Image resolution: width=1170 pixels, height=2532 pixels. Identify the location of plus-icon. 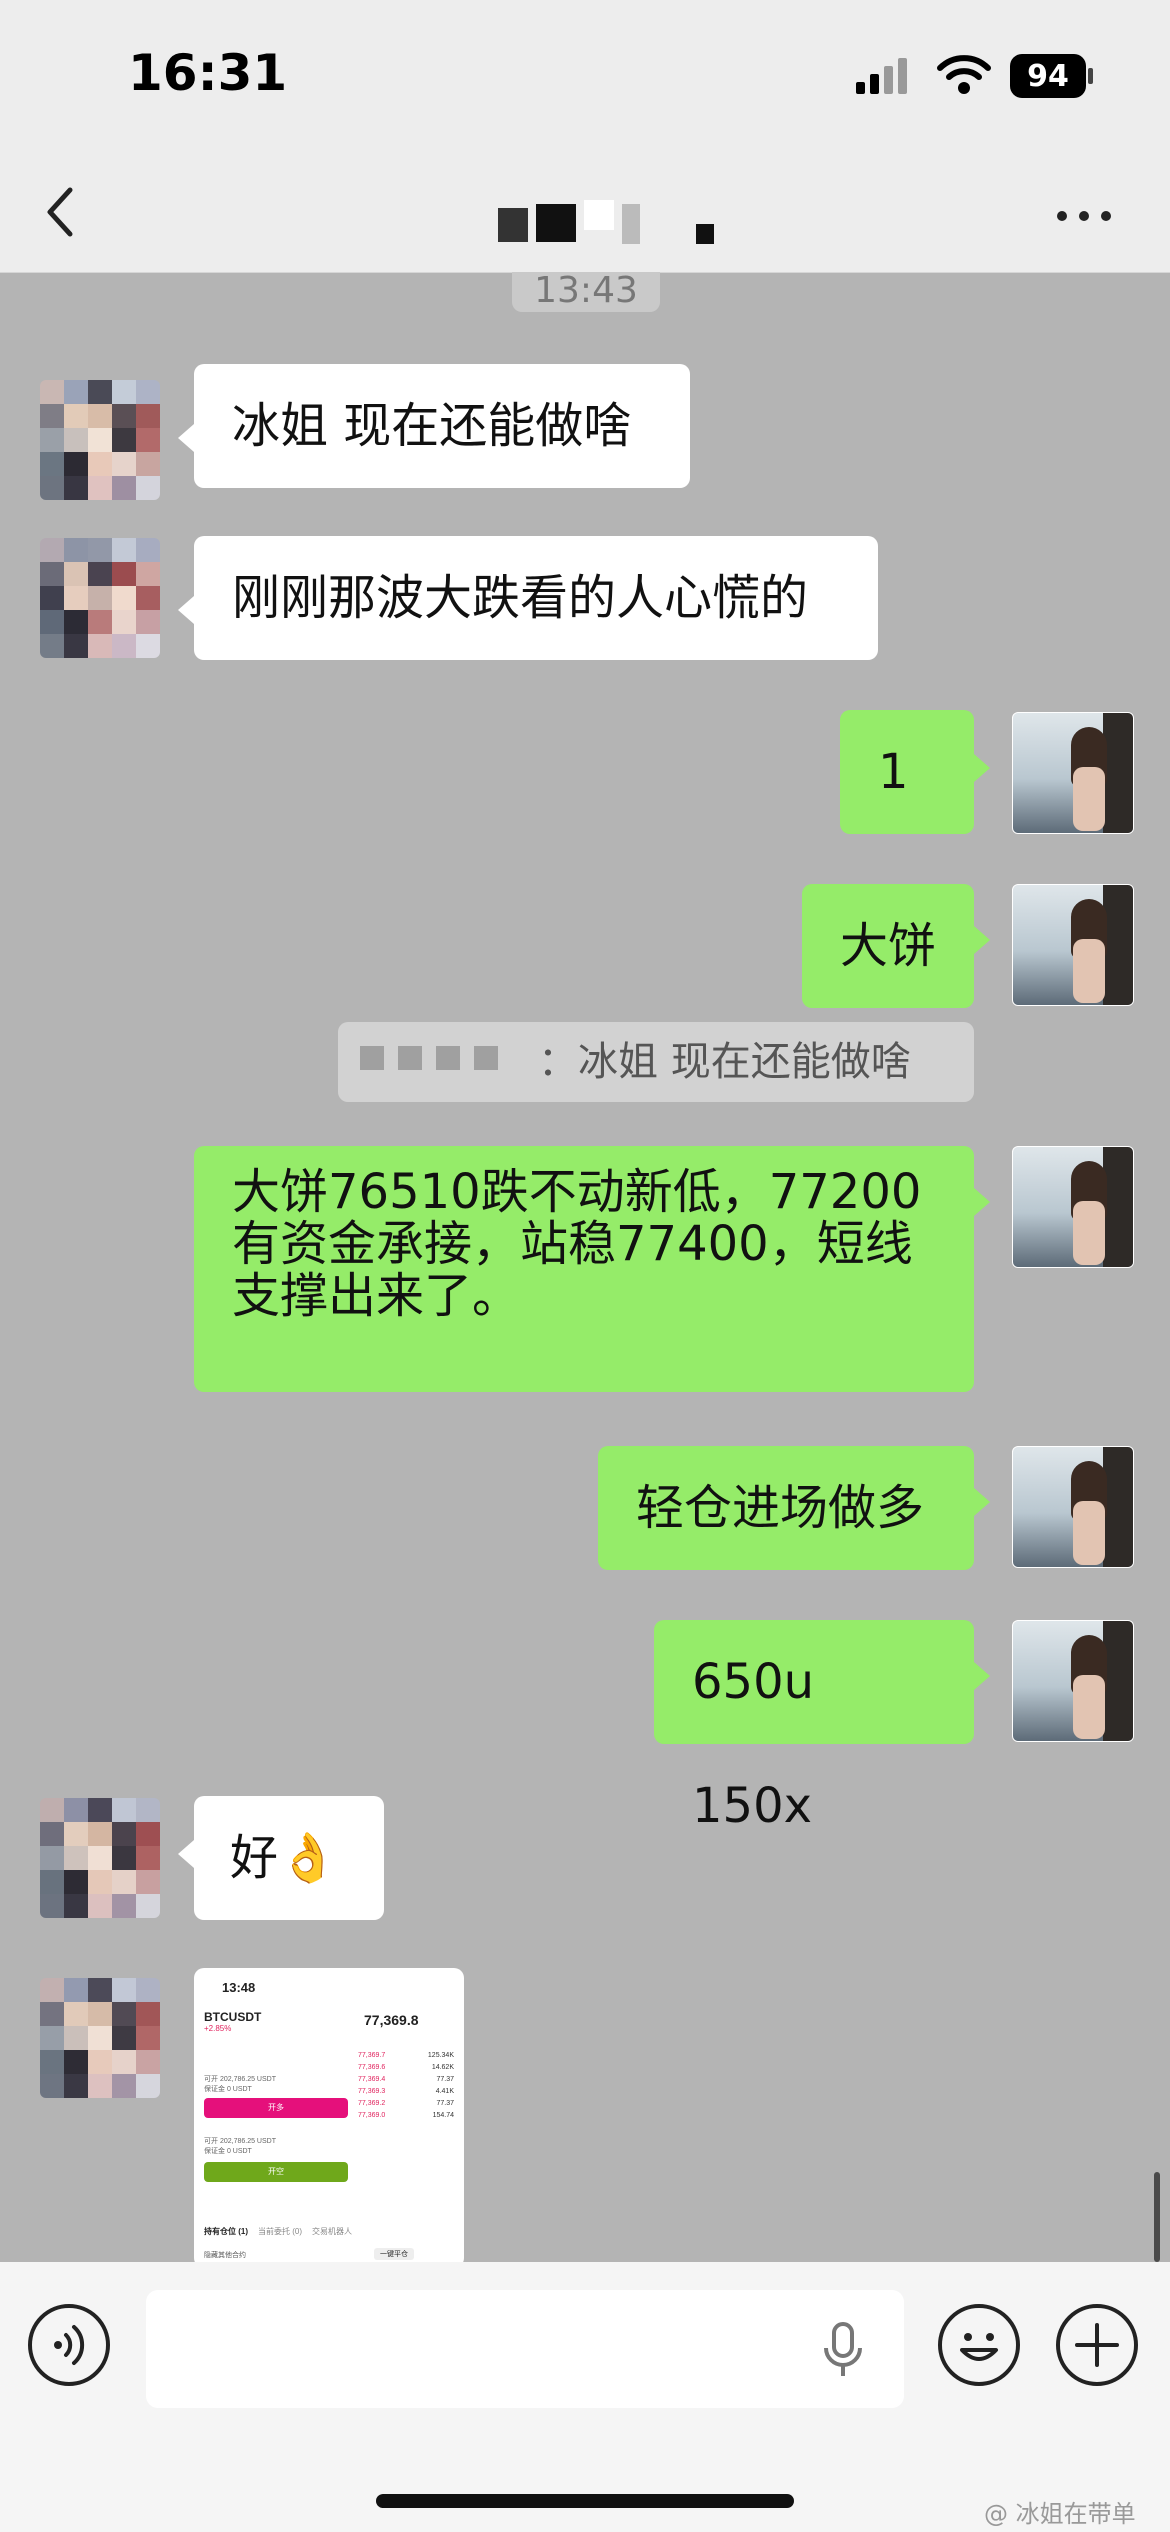
(1097, 2345).